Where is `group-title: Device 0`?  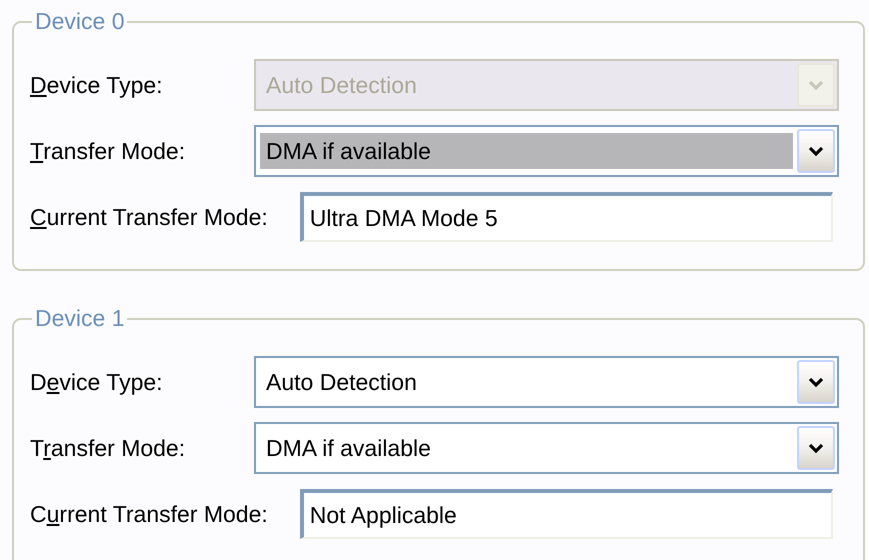
group-title: Device 0 is located at coordinates (80, 21).